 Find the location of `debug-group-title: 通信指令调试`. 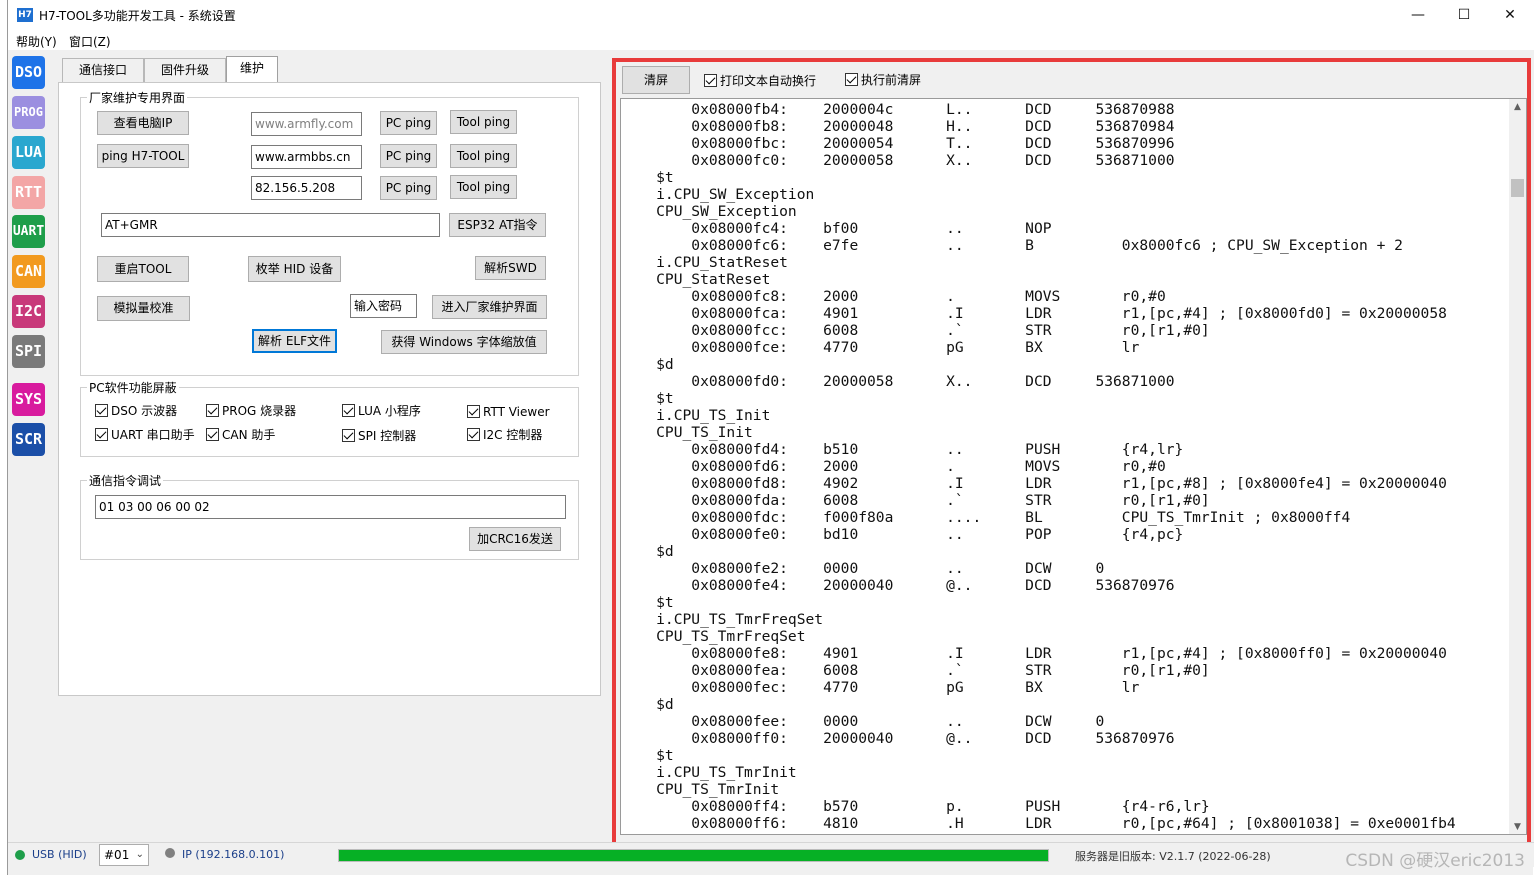

debug-group-title: 通信指令调试 is located at coordinates (125, 480).